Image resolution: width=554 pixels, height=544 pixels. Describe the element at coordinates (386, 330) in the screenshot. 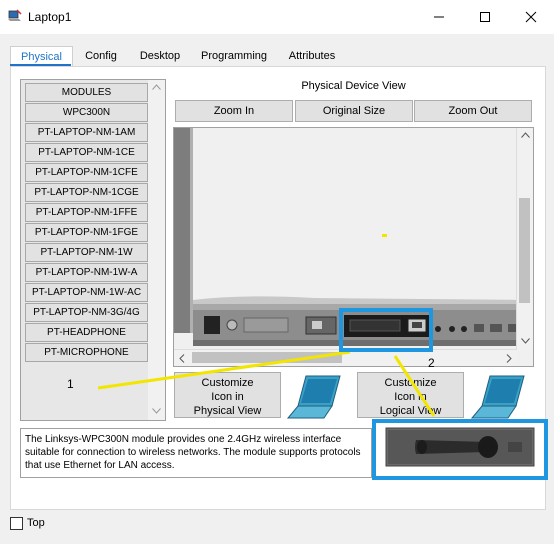

I see `annotation-box-port` at that location.